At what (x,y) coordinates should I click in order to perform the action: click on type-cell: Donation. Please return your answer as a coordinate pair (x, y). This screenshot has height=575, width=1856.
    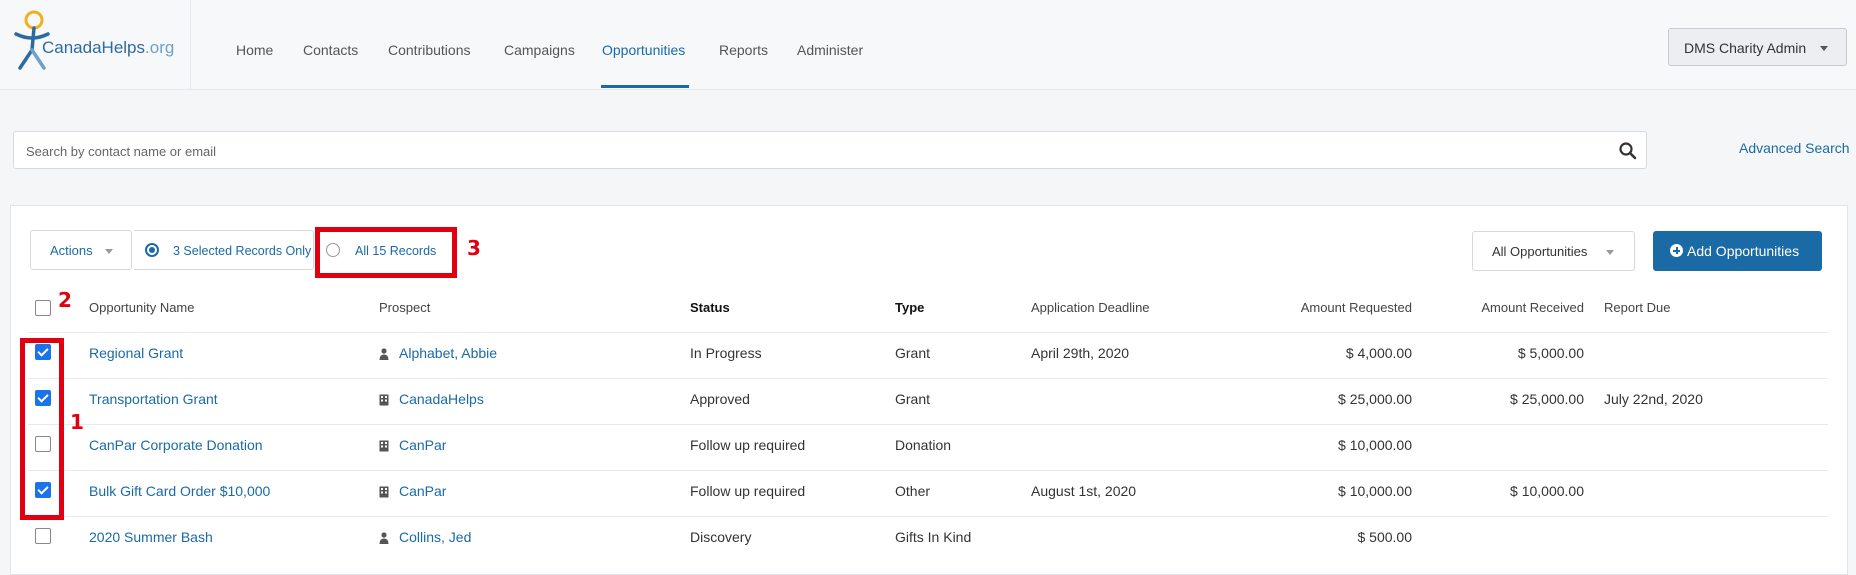
    Looking at the image, I should click on (923, 445).